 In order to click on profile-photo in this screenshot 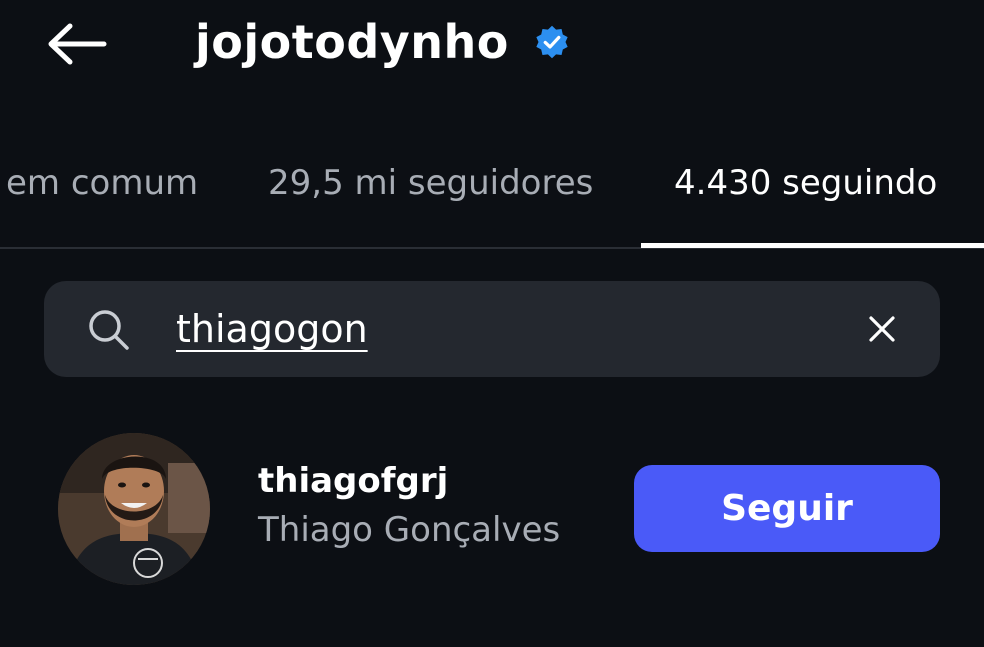, I will do `click(134, 509)`.